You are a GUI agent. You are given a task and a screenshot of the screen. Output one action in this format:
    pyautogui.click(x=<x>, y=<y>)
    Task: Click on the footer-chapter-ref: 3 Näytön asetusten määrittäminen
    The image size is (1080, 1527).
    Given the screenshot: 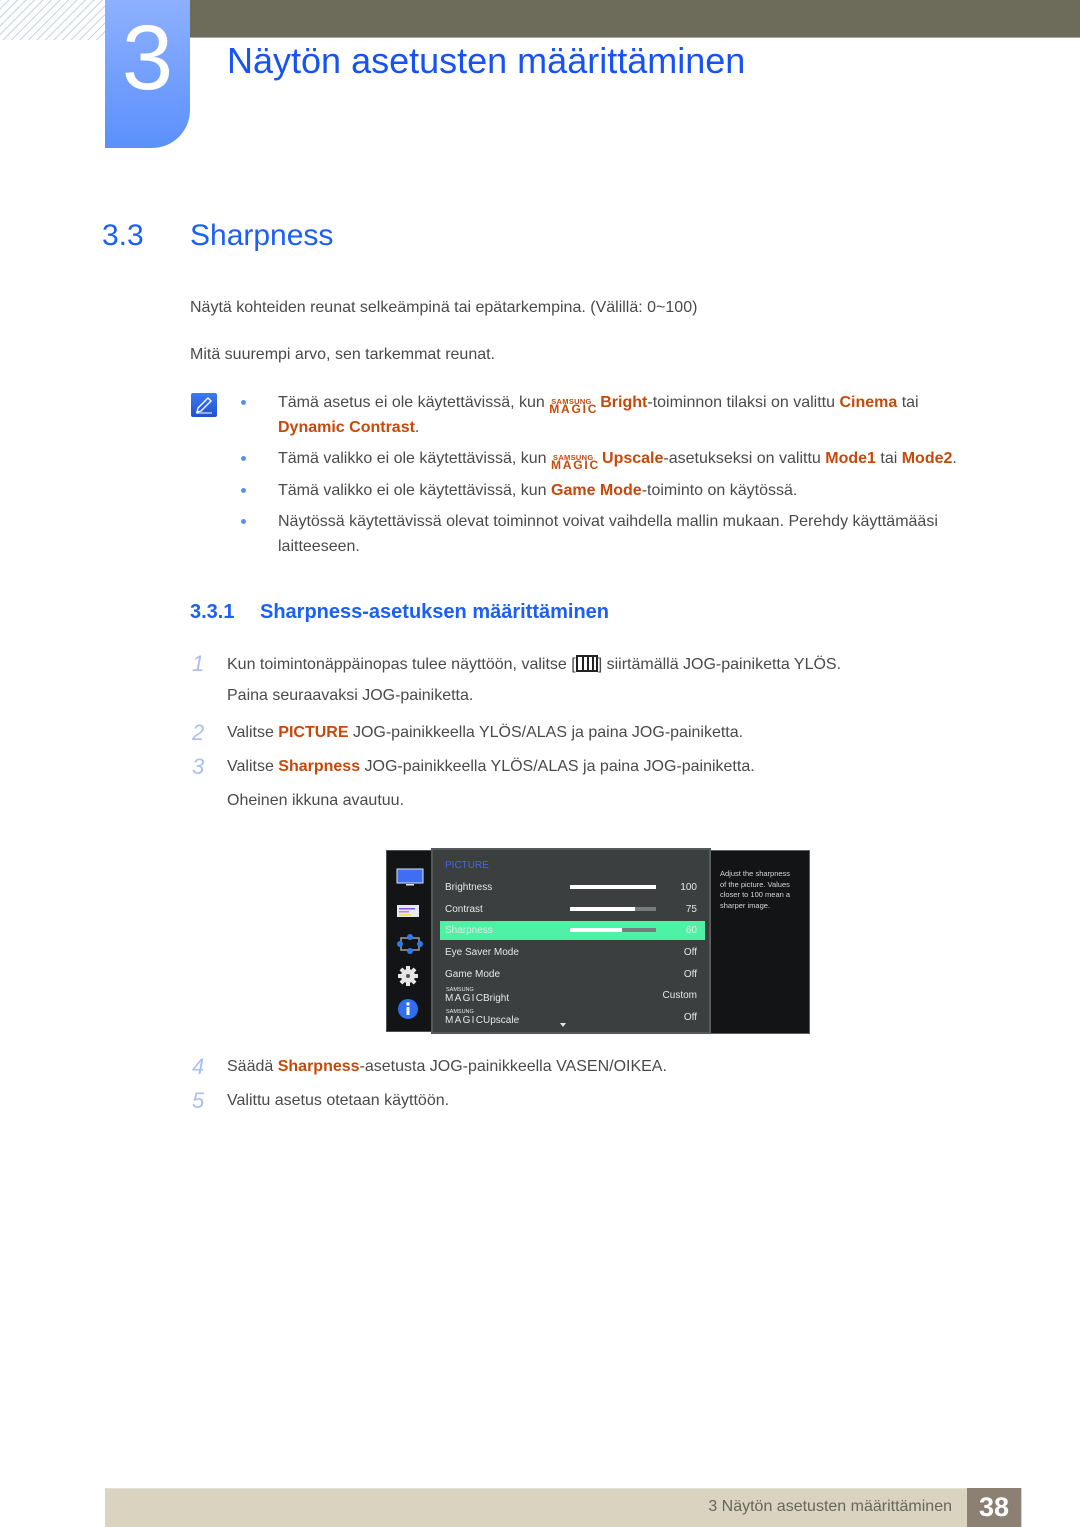 What is the action you would take?
    pyautogui.click(x=830, y=1506)
    